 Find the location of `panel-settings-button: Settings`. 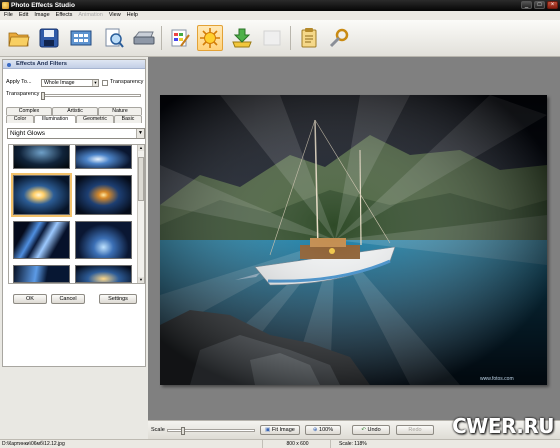

panel-settings-button: Settings is located at coordinates (118, 299).